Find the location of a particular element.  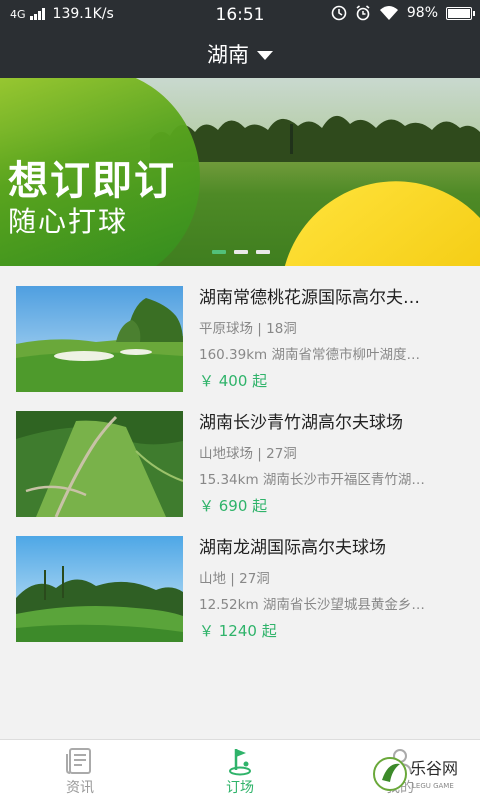

do-not-disturb-icon is located at coordinates (339, 13).